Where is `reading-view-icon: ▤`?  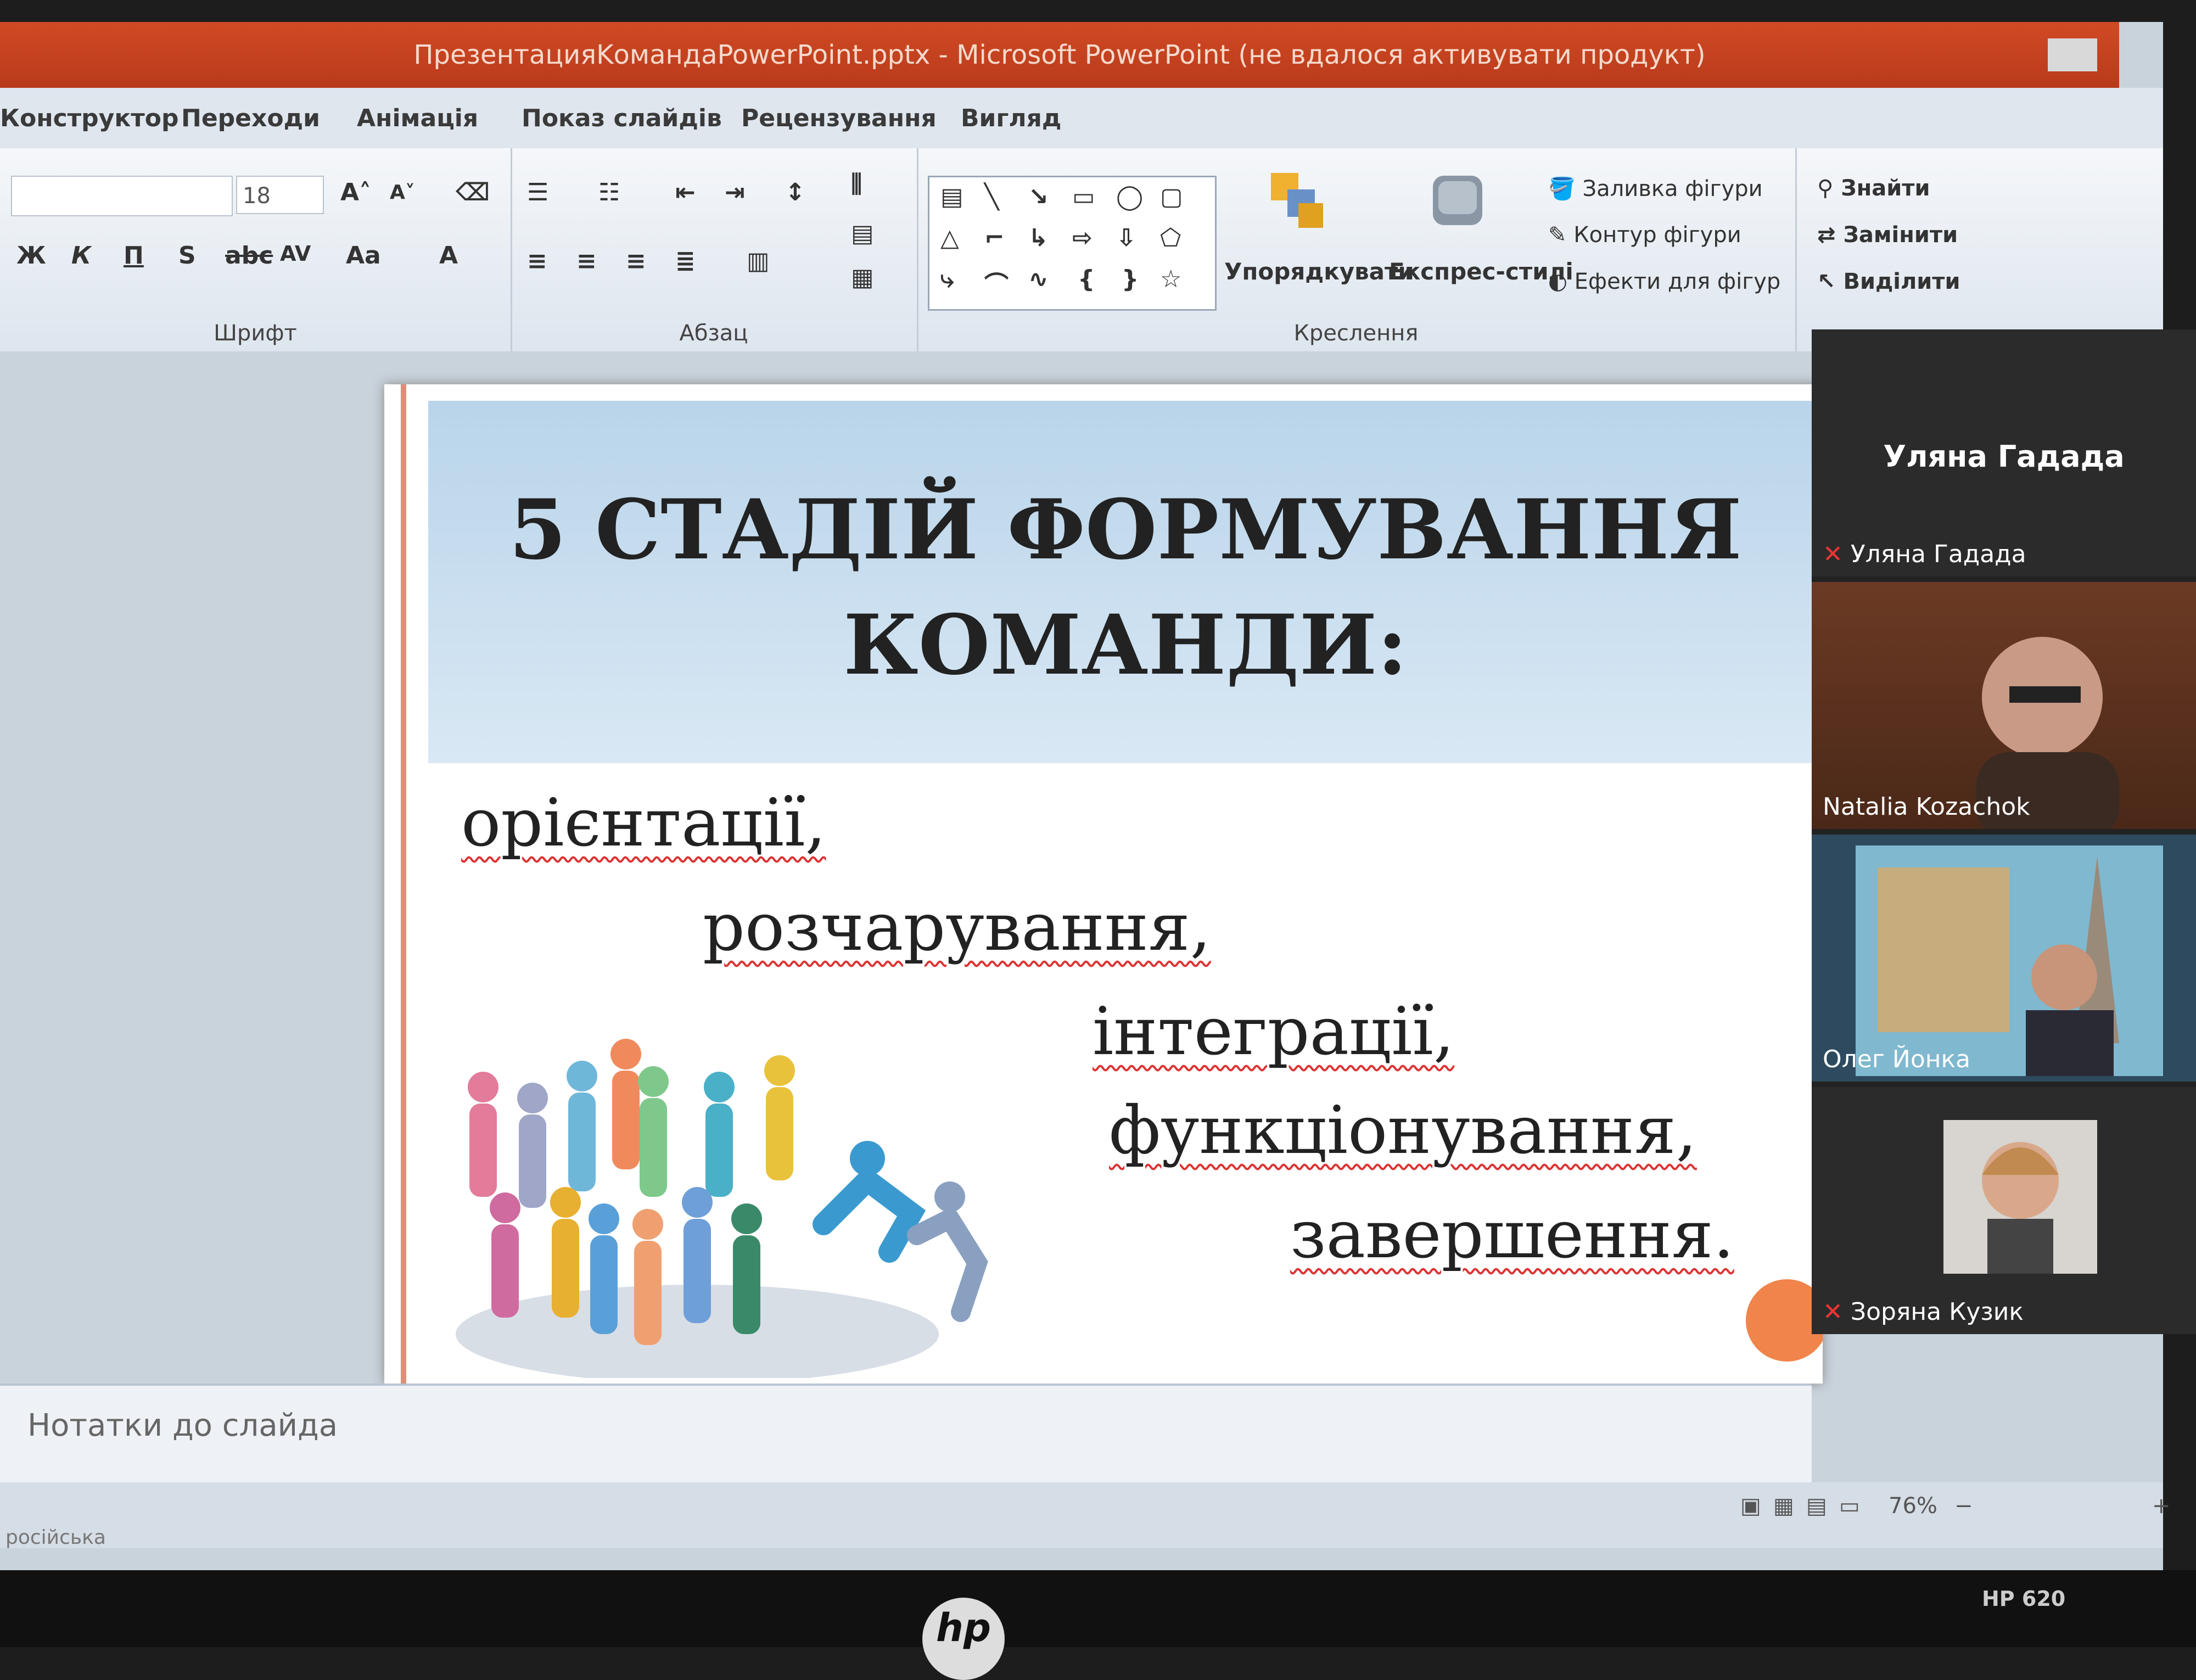 reading-view-icon: ▤ is located at coordinates (1816, 1506).